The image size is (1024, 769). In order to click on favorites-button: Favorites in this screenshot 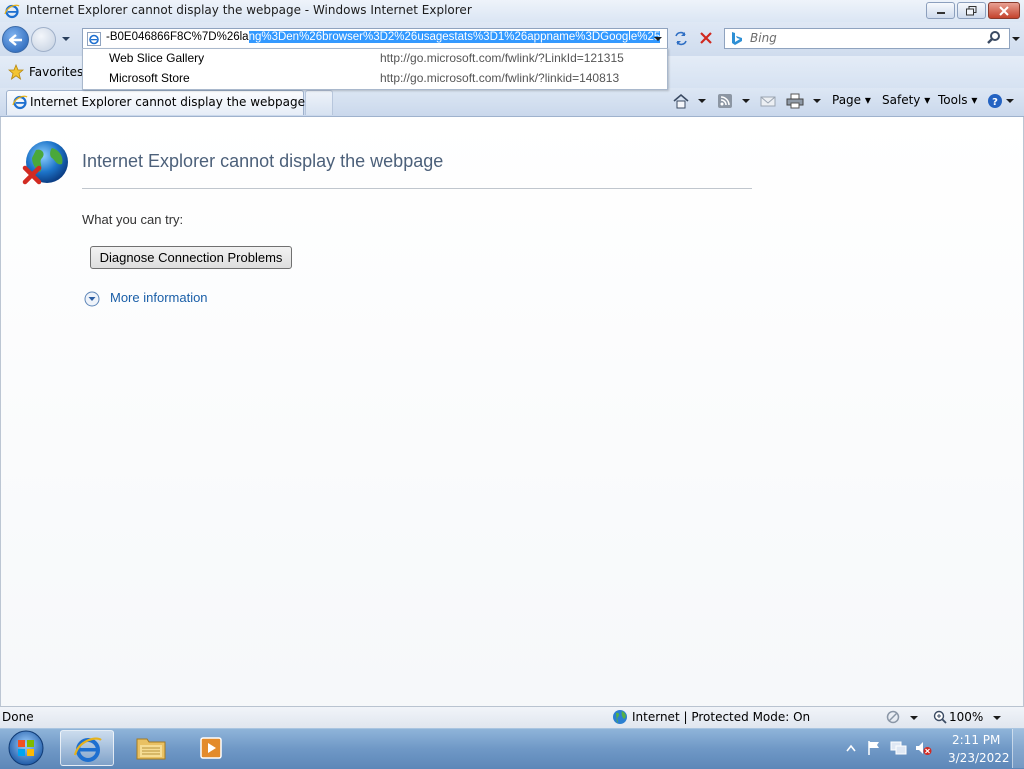, I will do `click(56, 72)`.